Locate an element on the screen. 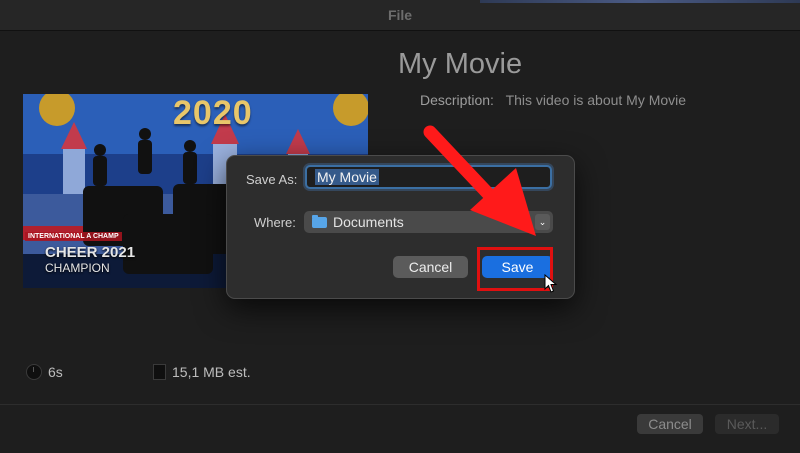 This screenshot has height=453, width=800. size-value: 15,1 MB est. is located at coordinates (211, 372).